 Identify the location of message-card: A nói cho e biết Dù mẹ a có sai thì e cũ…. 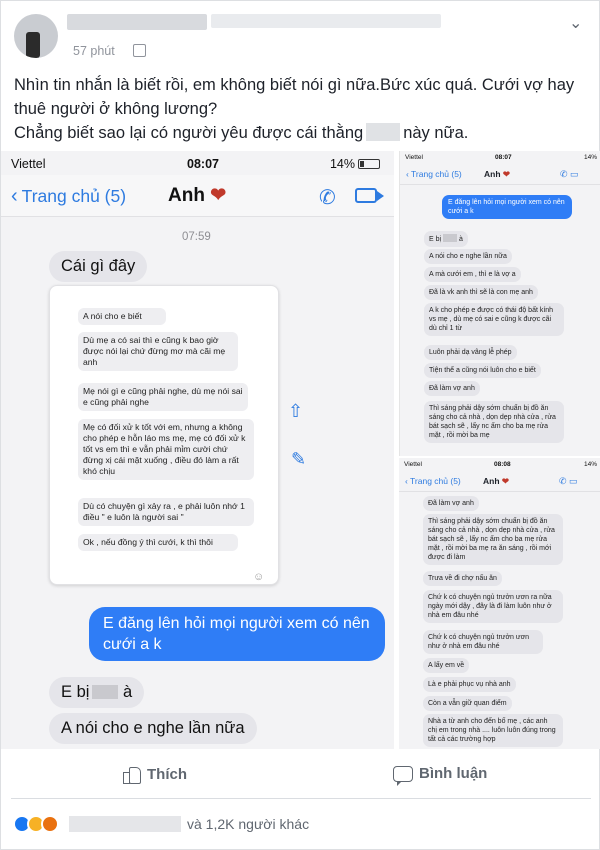
(164, 435).